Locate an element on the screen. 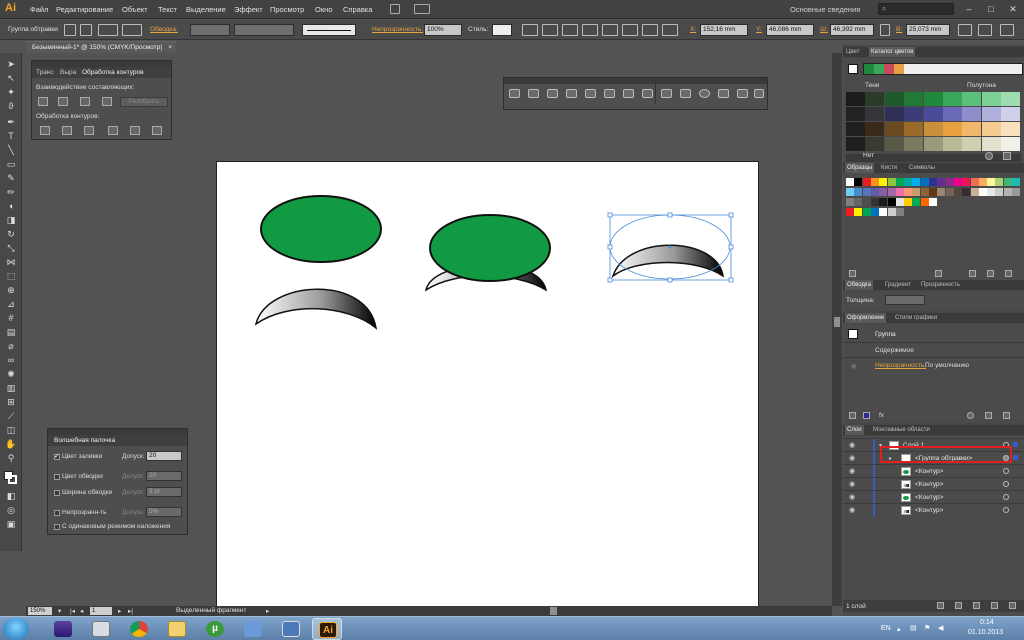 The height and width of the screenshot is (640, 1024). gradient-tool-icon: ▤ is located at coordinates (11, 332).